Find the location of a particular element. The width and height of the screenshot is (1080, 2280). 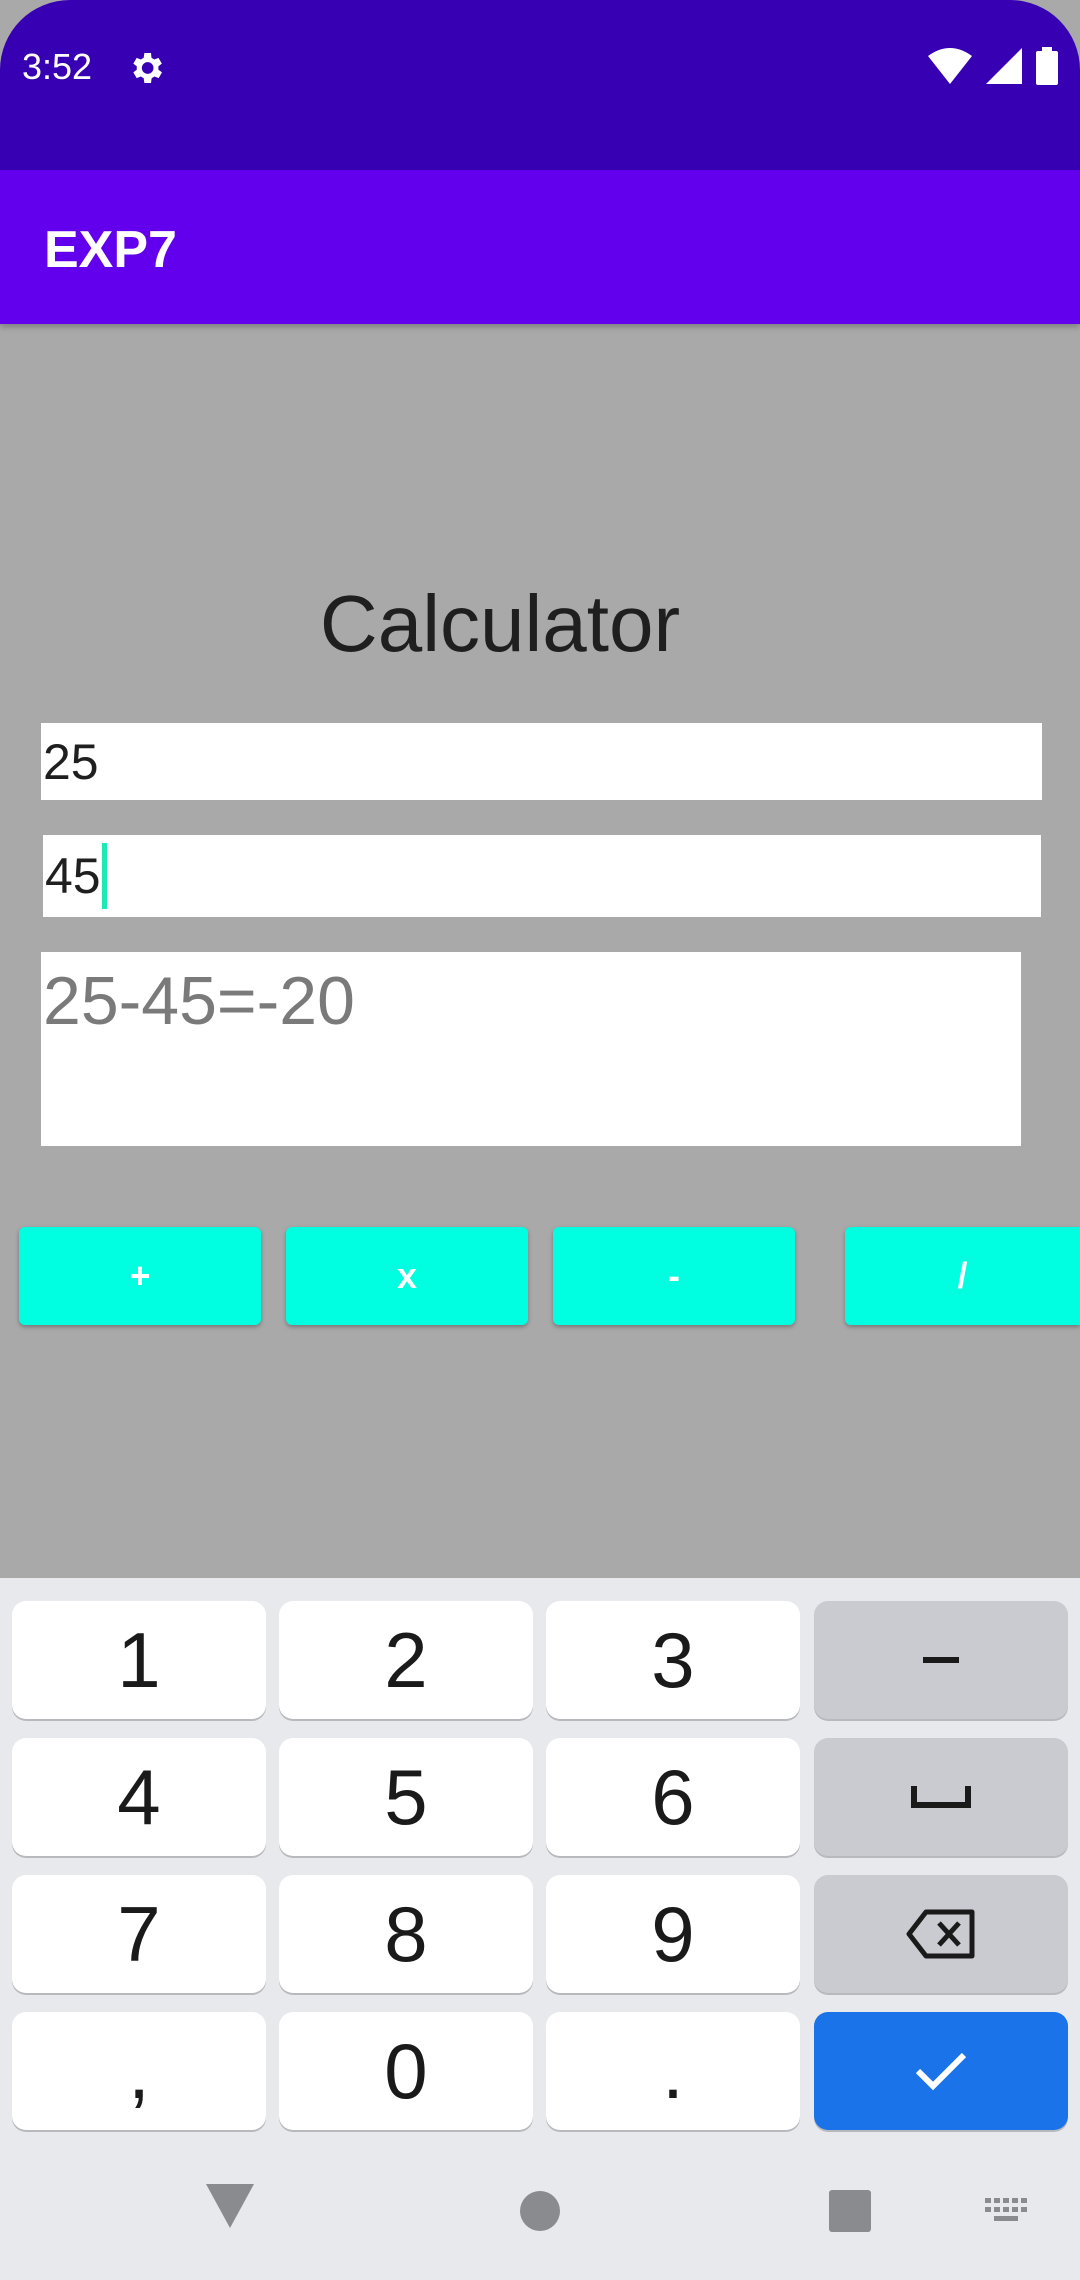

add-button: + is located at coordinates (140, 1276).